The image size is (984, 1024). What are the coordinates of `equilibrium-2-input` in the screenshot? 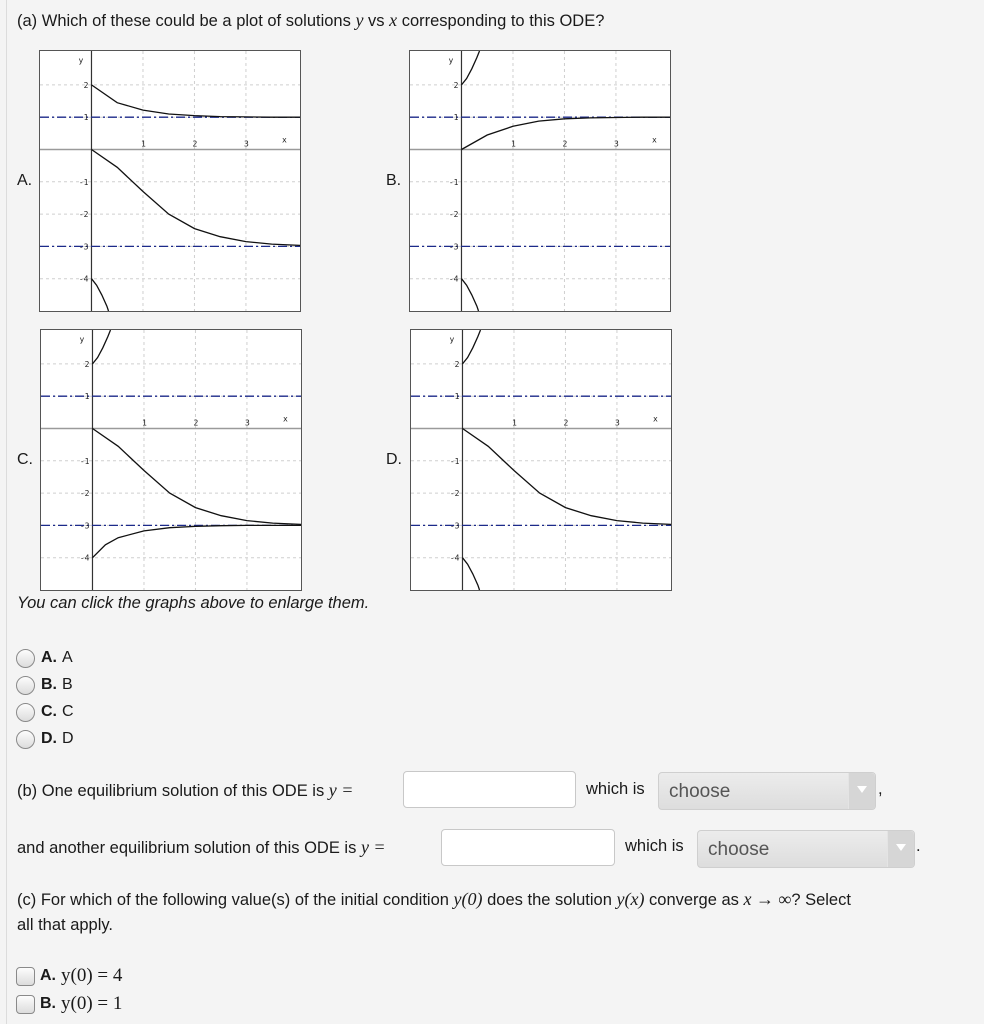 It's located at (528, 847).